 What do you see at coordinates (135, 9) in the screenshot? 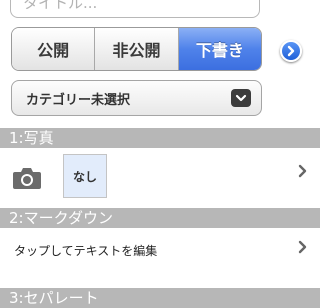
I see `title-input` at bounding box center [135, 9].